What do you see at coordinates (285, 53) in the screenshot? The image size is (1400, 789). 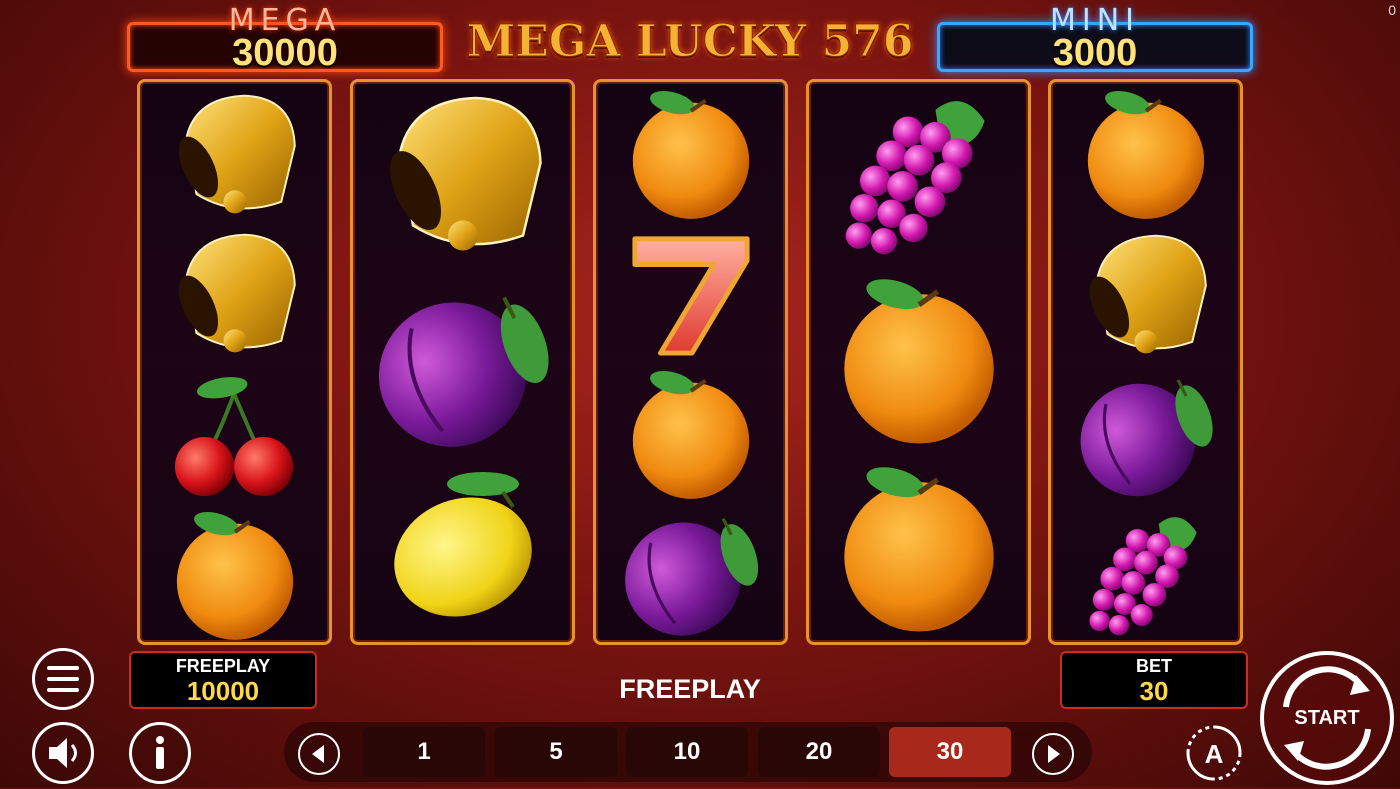 I see `mega-jackpot-value: 30000` at bounding box center [285, 53].